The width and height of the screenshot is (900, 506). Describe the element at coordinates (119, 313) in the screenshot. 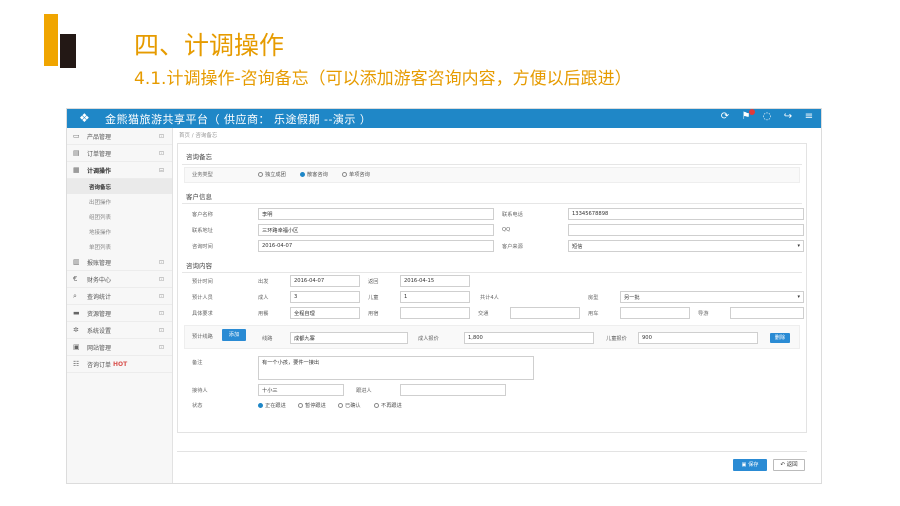

I see `sidebar-item-resources: ▬ 资源管理 ⊡` at that location.